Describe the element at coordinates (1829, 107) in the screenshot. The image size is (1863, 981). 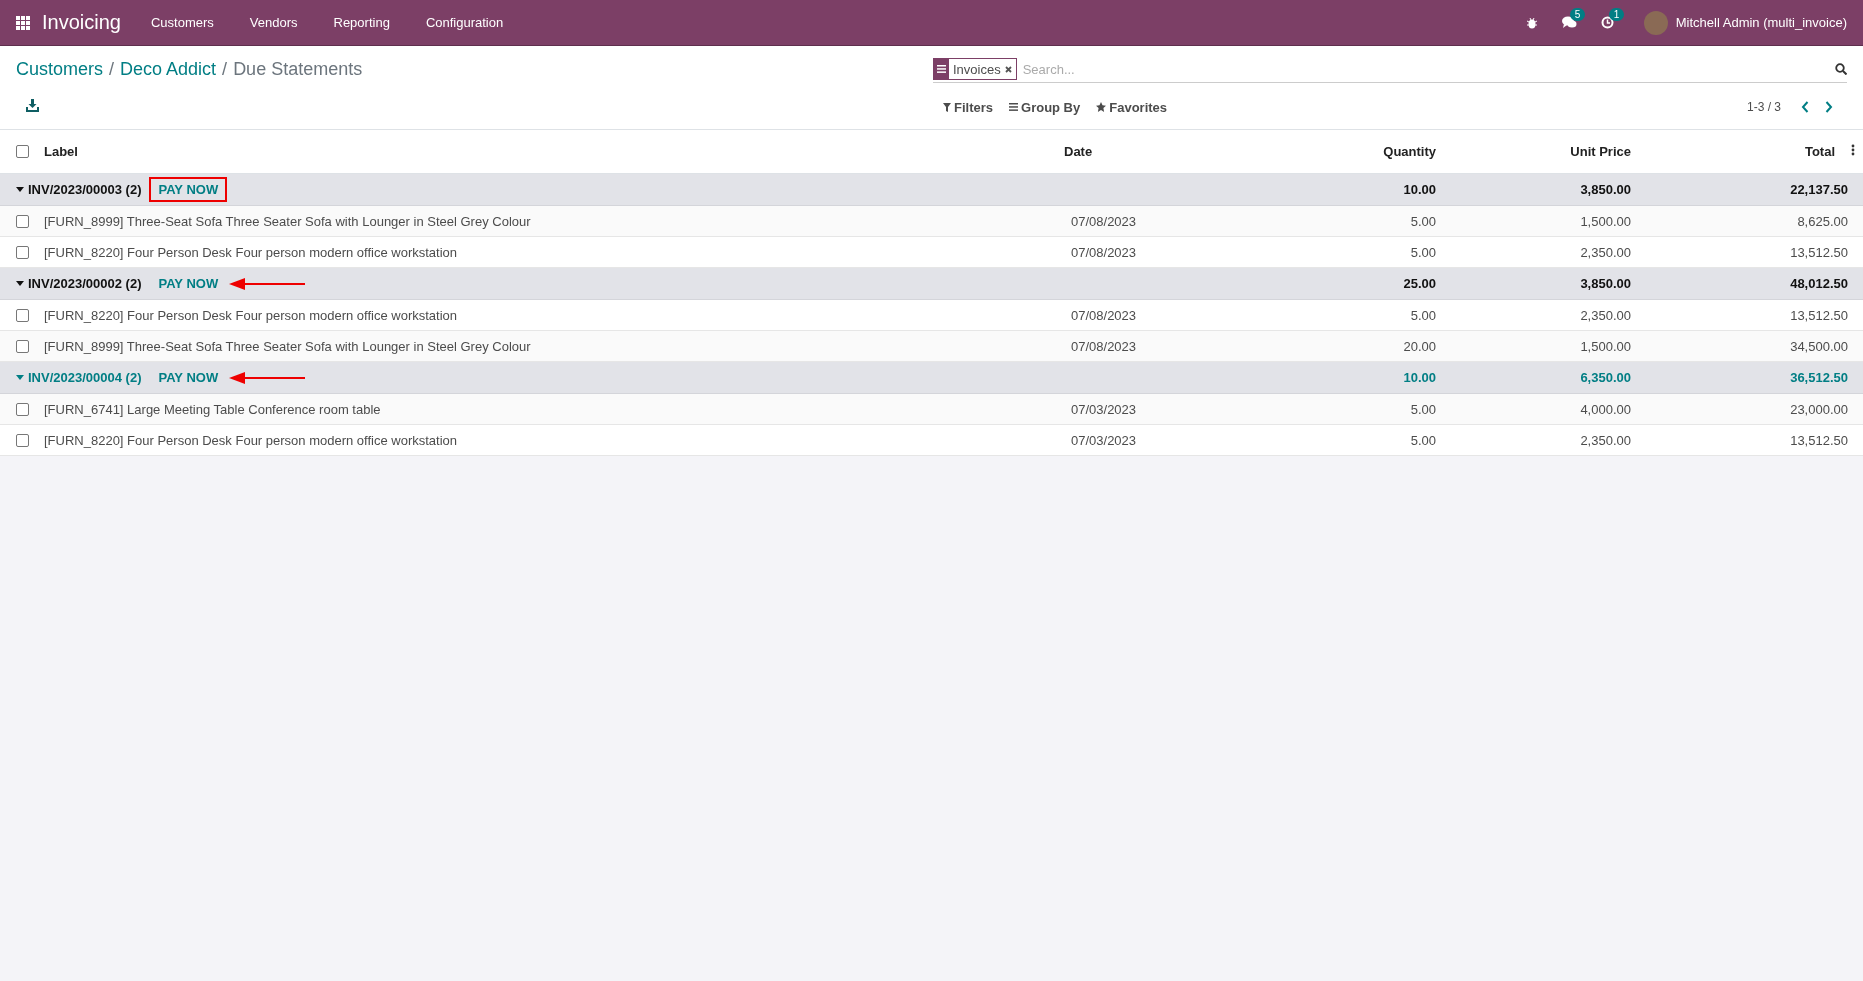
I see `chevron-right-icon` at that location.